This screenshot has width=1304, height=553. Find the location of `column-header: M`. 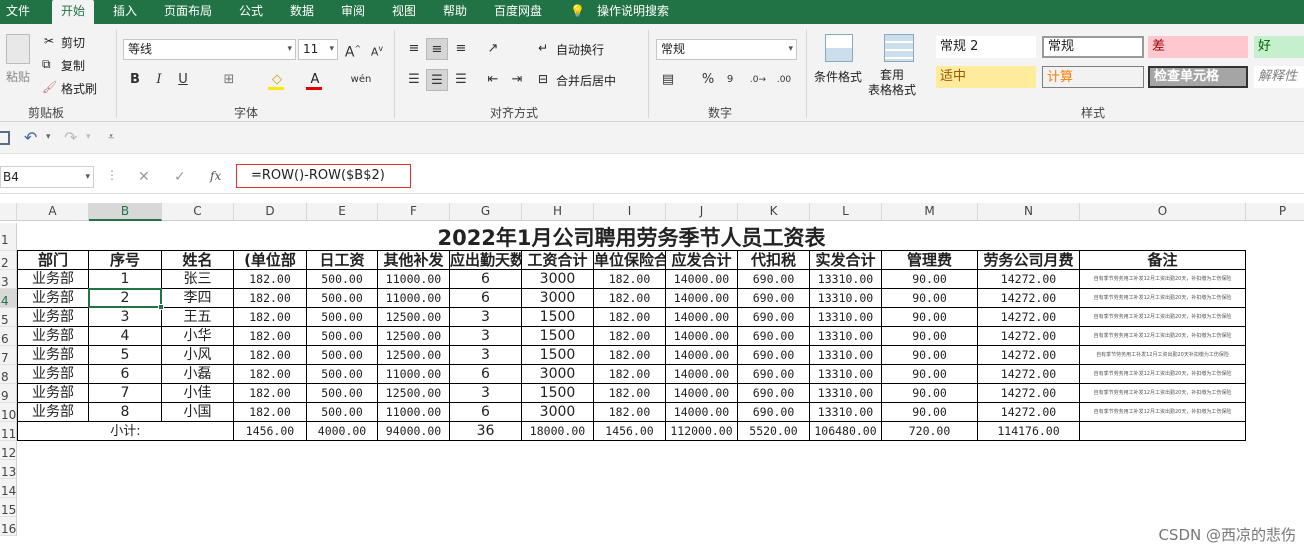

column-header: M is located at coordinates (930, 212).